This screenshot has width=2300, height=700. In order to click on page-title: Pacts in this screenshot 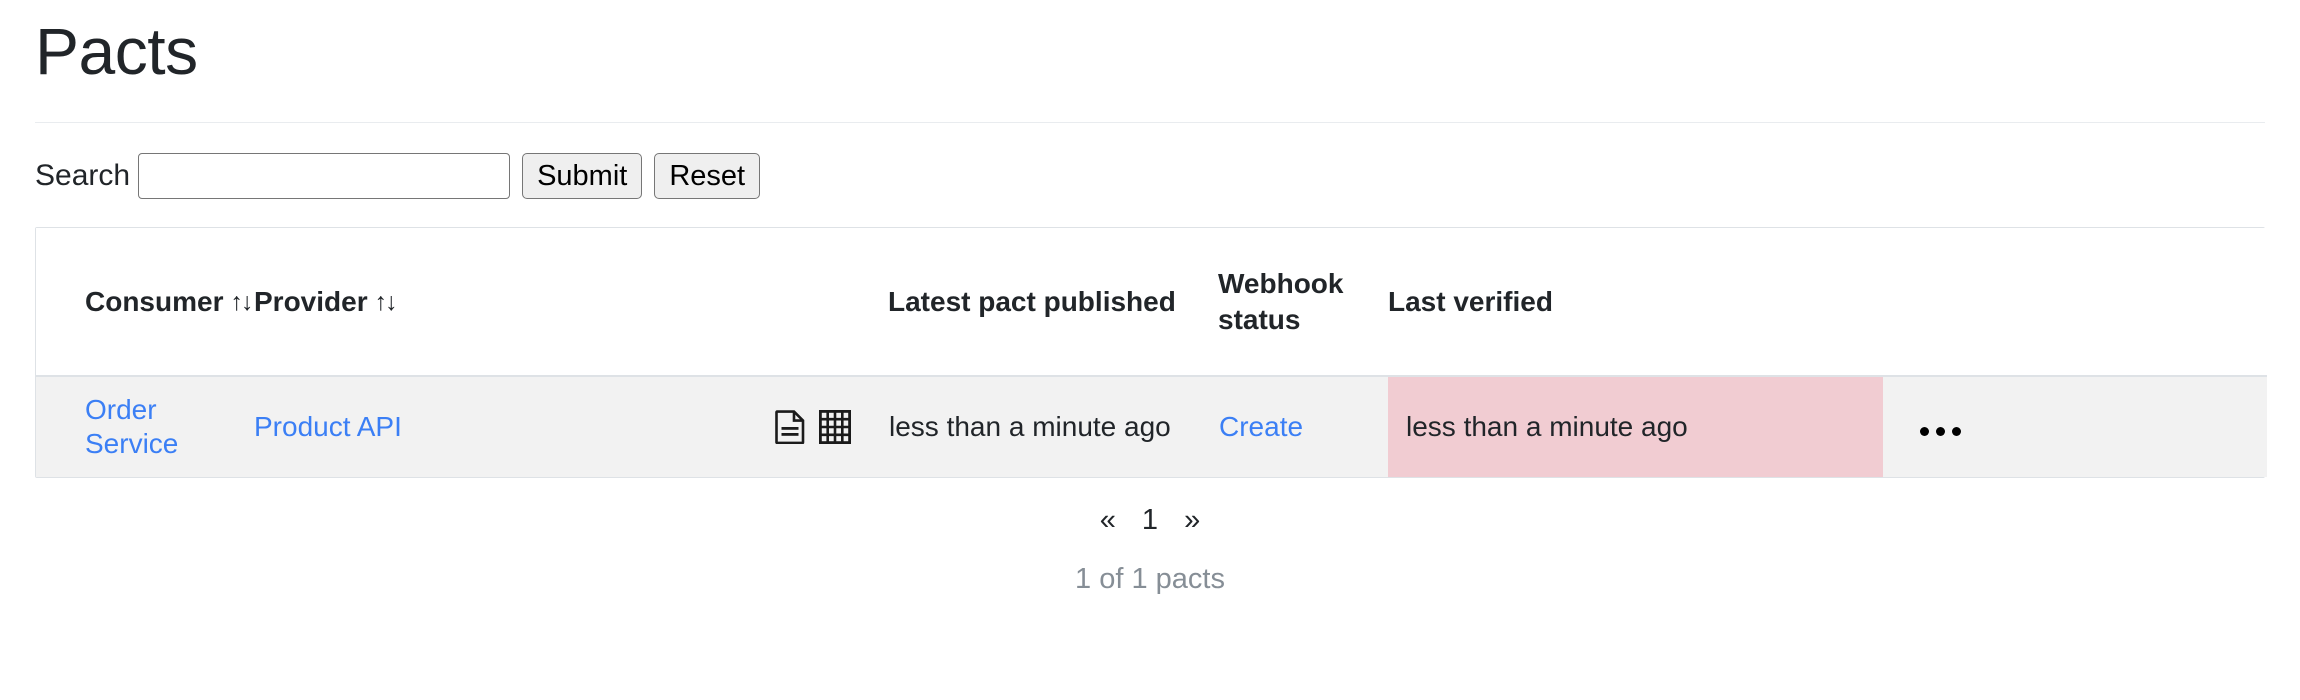, I will do `click(116, 51)`.